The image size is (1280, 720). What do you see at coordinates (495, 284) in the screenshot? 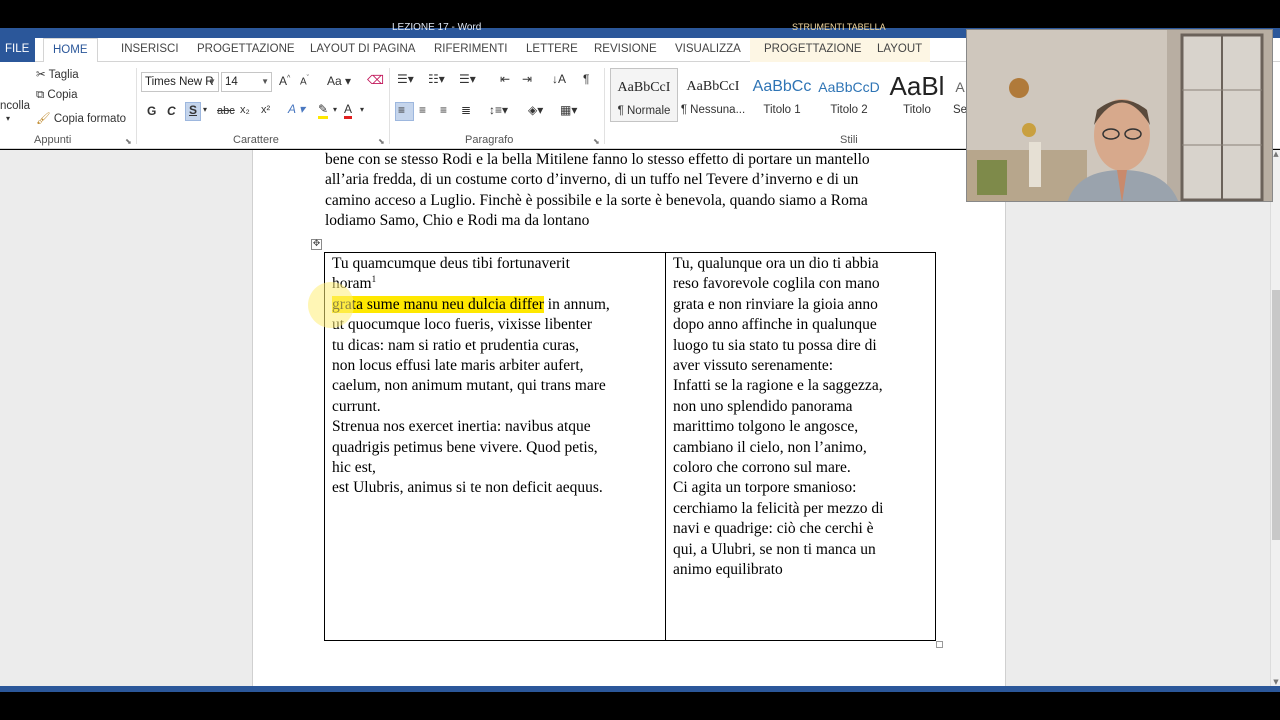
I see `latin-line: horam1` at bounding box center [495, 284].